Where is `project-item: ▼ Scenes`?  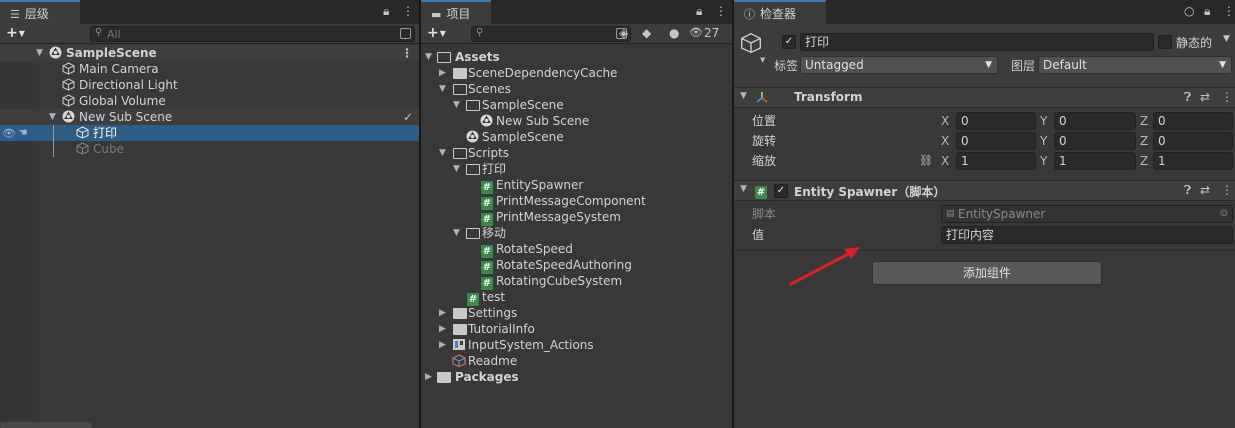
project-item: ▼ Scenes is located at coordinates (576, 89).